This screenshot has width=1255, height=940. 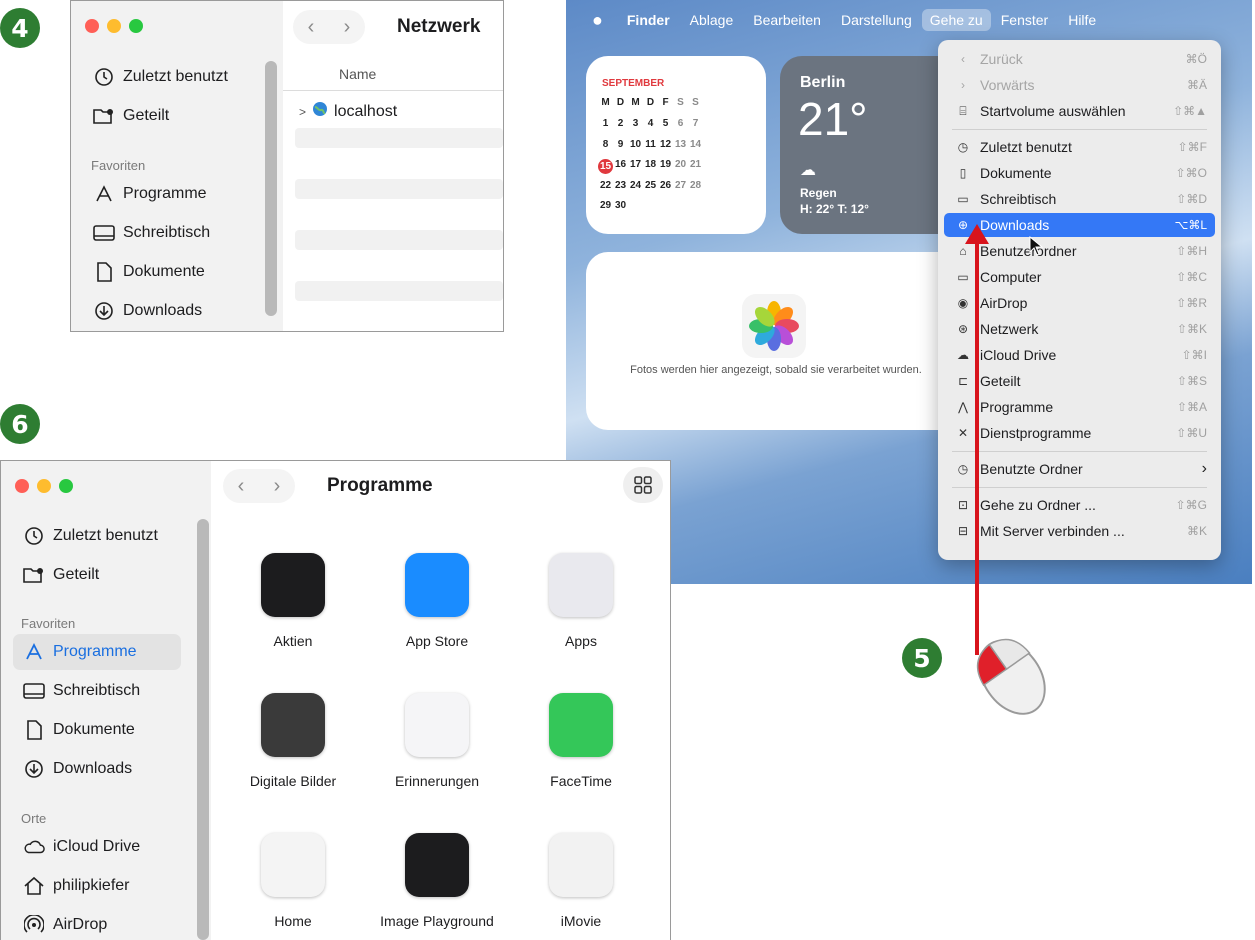 I want to click on window-title: Programme, so click(x=380, y=485).